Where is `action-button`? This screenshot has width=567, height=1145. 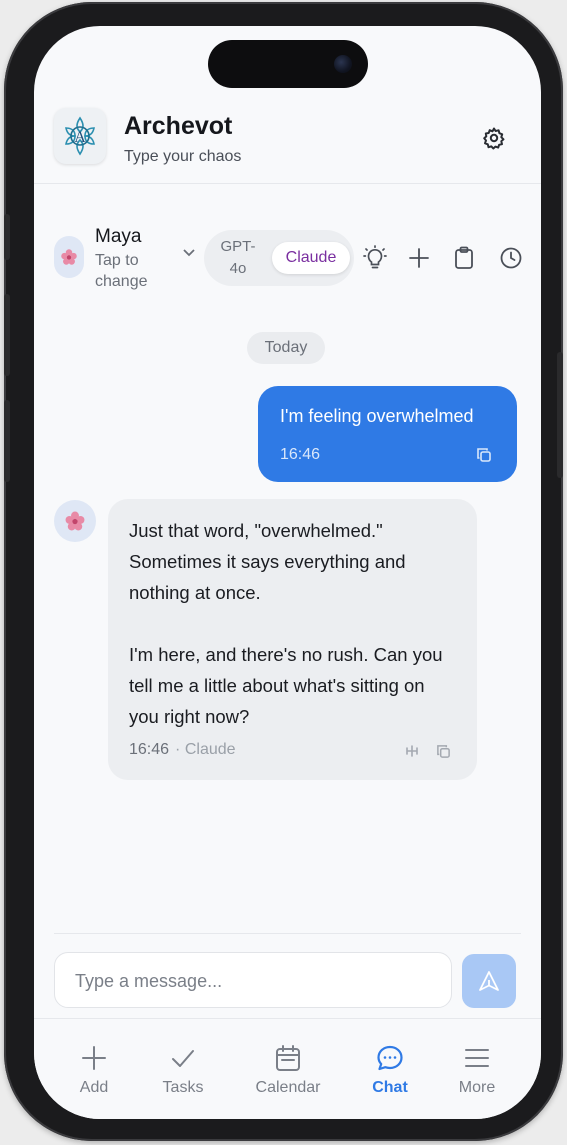 action-button is located at coordinates (7, 237).